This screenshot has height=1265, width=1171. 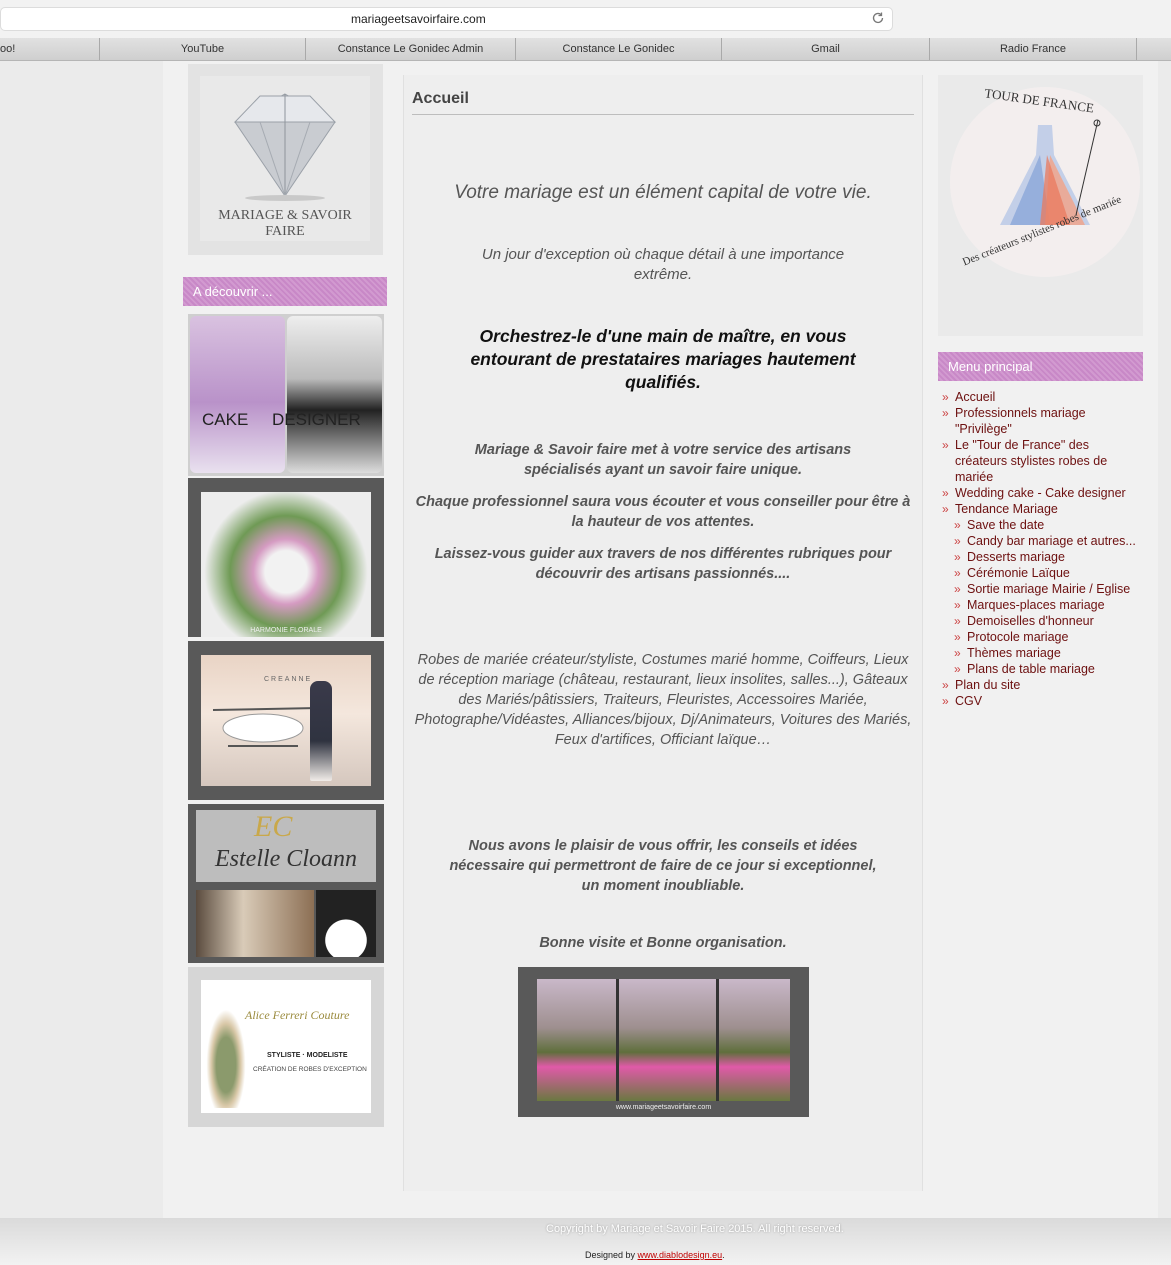 I want to click on menu-item: Desserts mariage, so click(x=1042, y=557).